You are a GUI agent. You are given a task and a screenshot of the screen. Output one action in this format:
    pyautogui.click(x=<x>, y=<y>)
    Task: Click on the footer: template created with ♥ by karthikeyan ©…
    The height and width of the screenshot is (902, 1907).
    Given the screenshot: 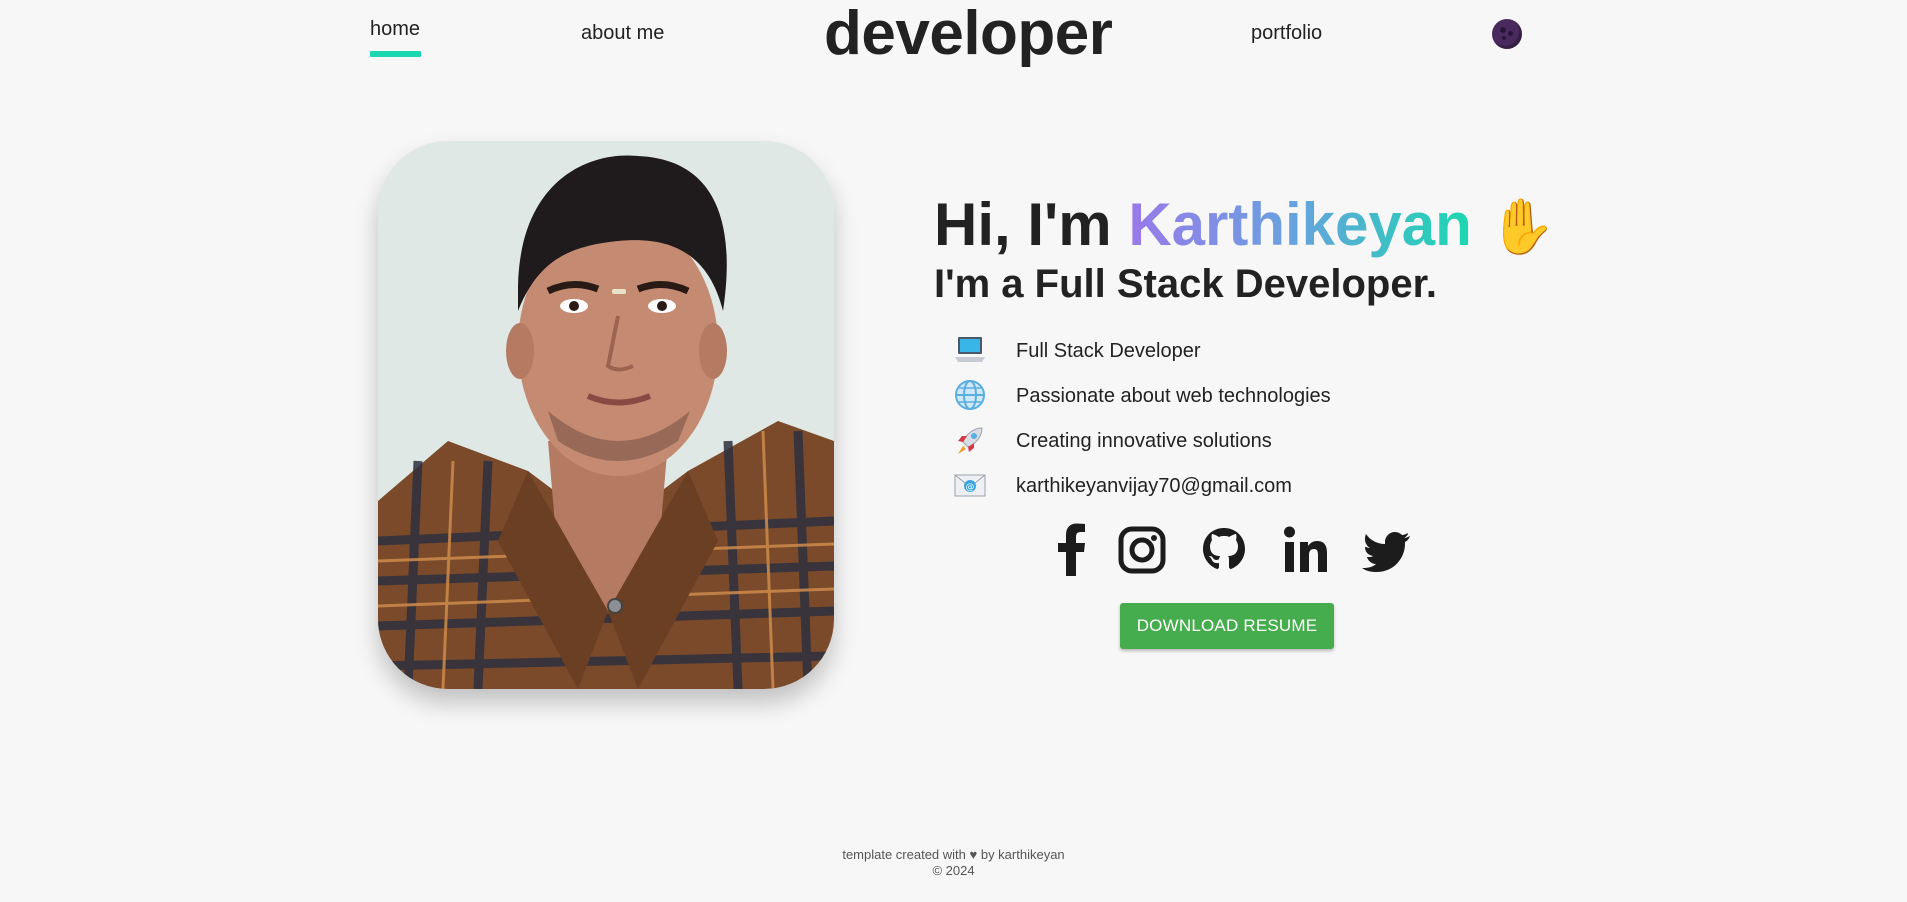 What is the action you would take?
    pyautogui.click(x=953, y=863)
    